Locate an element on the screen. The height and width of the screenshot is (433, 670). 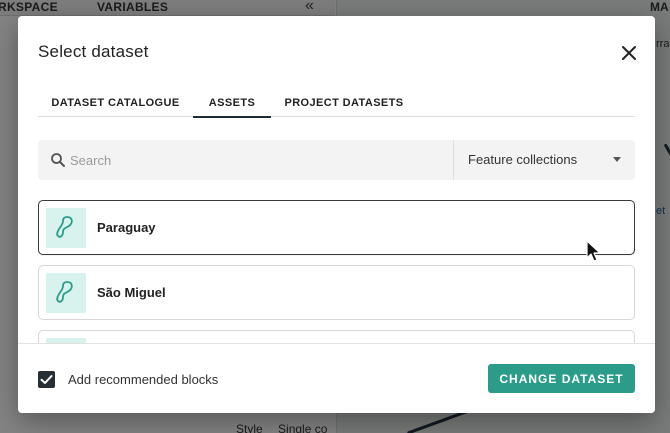
search-input is located at coordinates (260, 160).